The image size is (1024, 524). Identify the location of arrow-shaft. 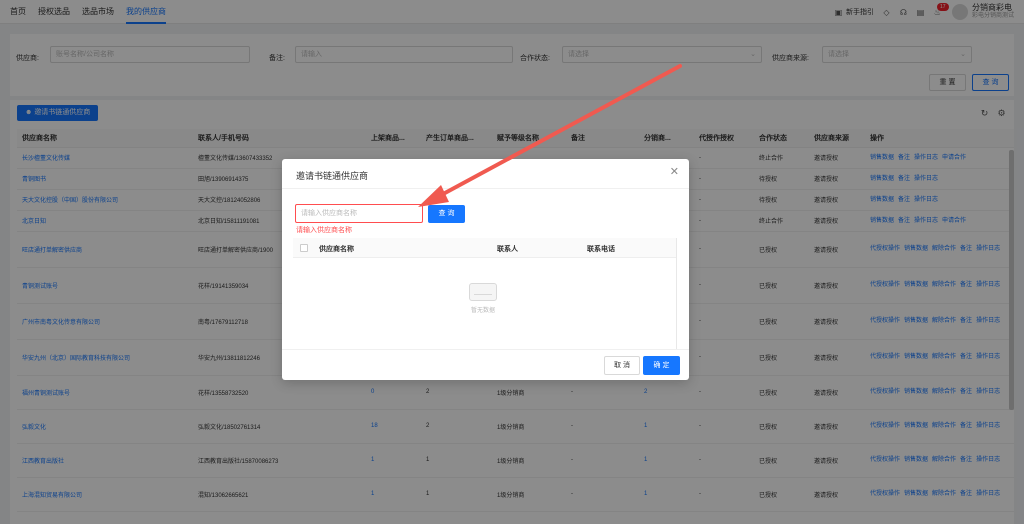
(556, 133).